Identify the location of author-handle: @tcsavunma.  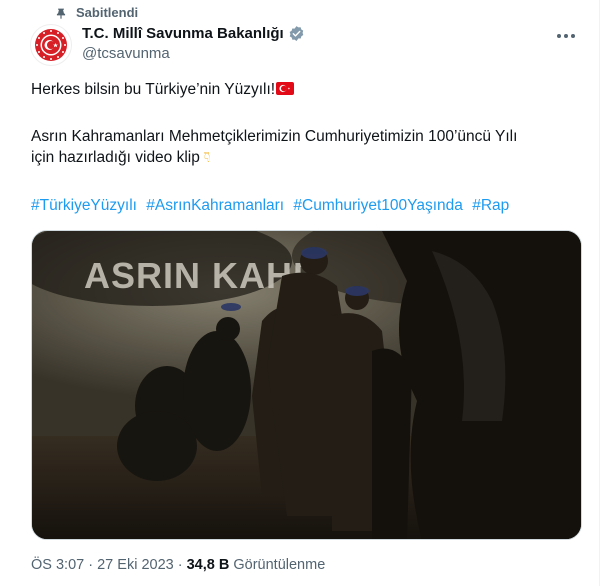
(126, 53).